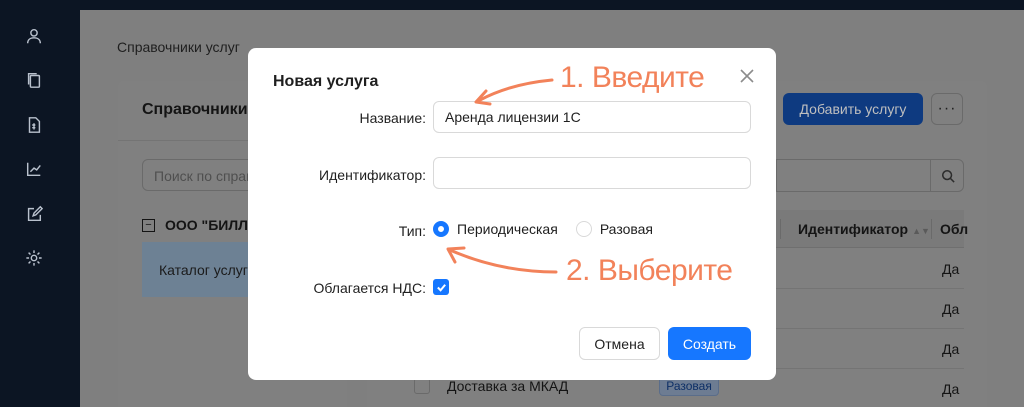  Describe the element at coordinates (649, 270) in the screenshot. I see `annotation-step-2: 2. Выберите` at that location.